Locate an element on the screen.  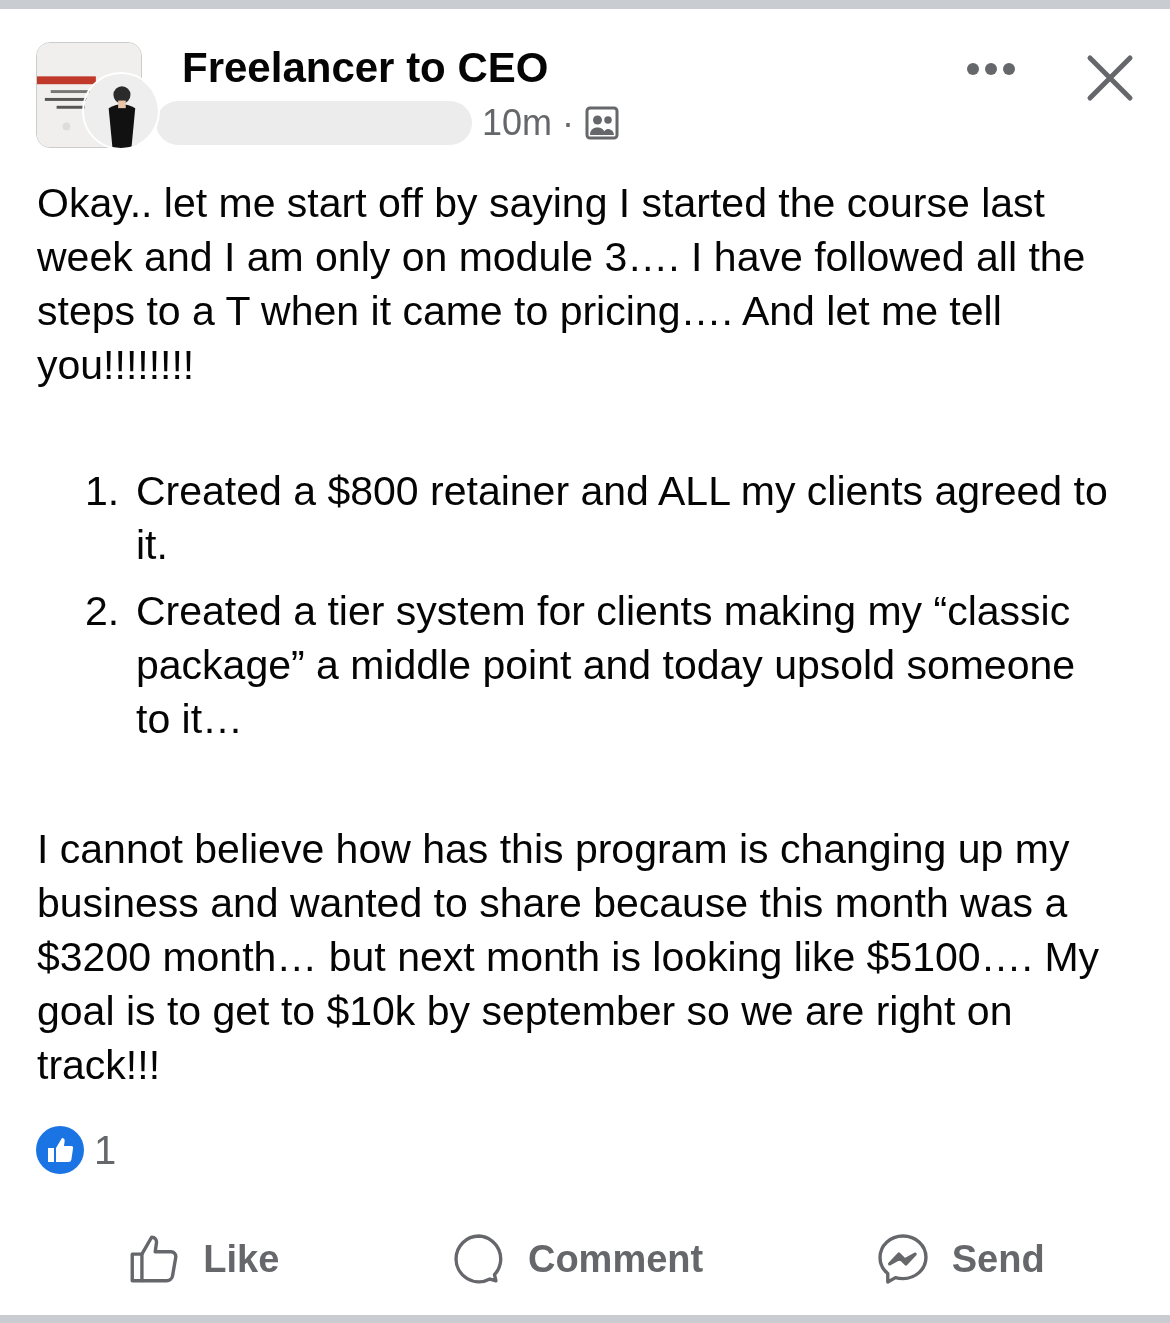
group-name: Freelancer to CEO is located at coordinates (574, 68).